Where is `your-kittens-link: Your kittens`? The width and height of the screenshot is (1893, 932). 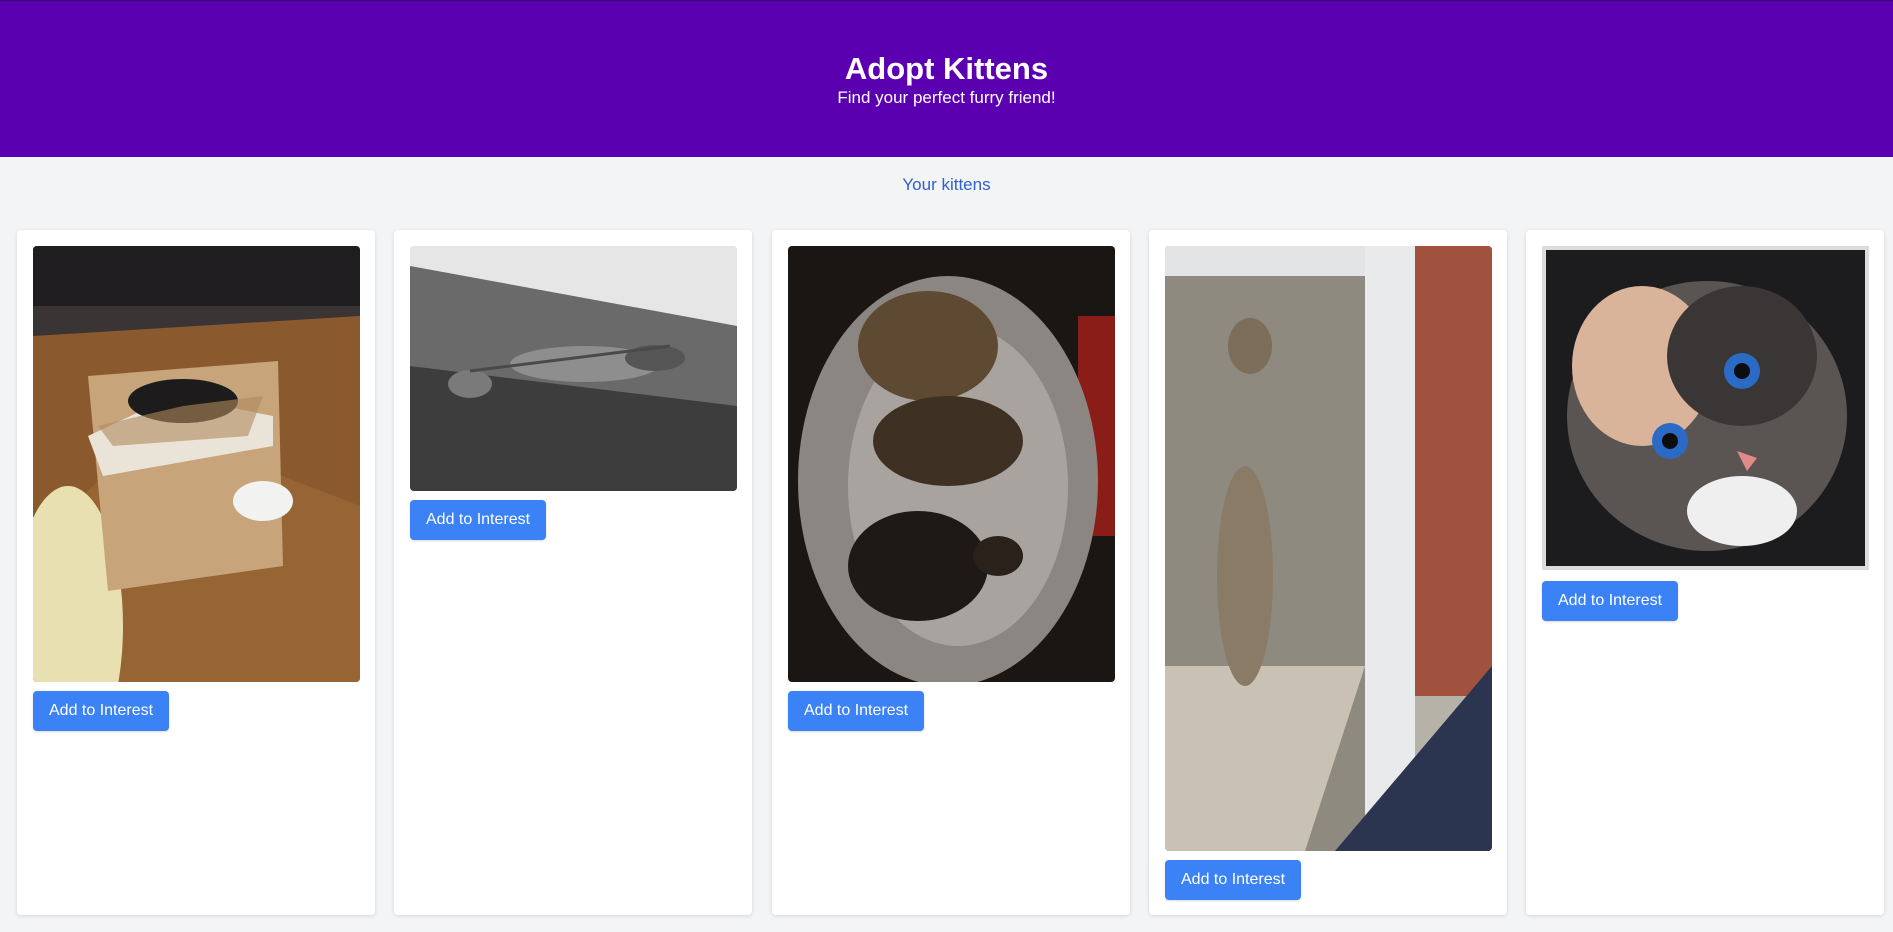 your-kittens-link: Your kittens is located at coordinates (946, 185).